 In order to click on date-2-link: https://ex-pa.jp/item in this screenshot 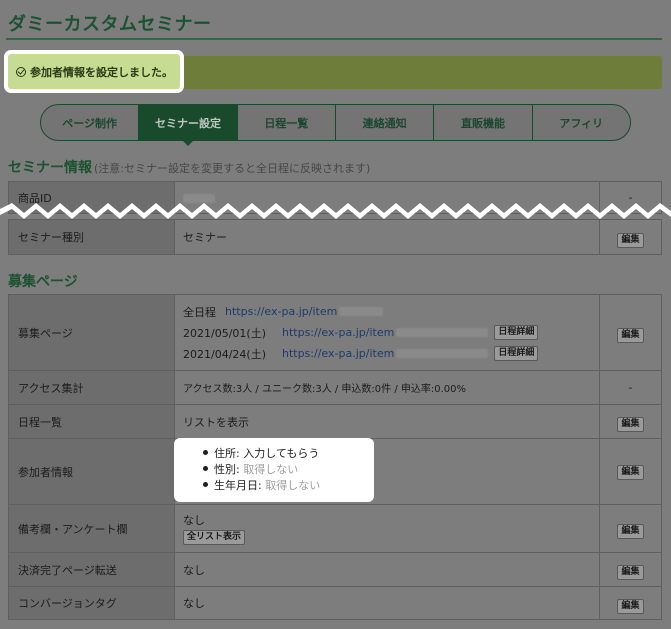, I will do `click(338, 353)`.